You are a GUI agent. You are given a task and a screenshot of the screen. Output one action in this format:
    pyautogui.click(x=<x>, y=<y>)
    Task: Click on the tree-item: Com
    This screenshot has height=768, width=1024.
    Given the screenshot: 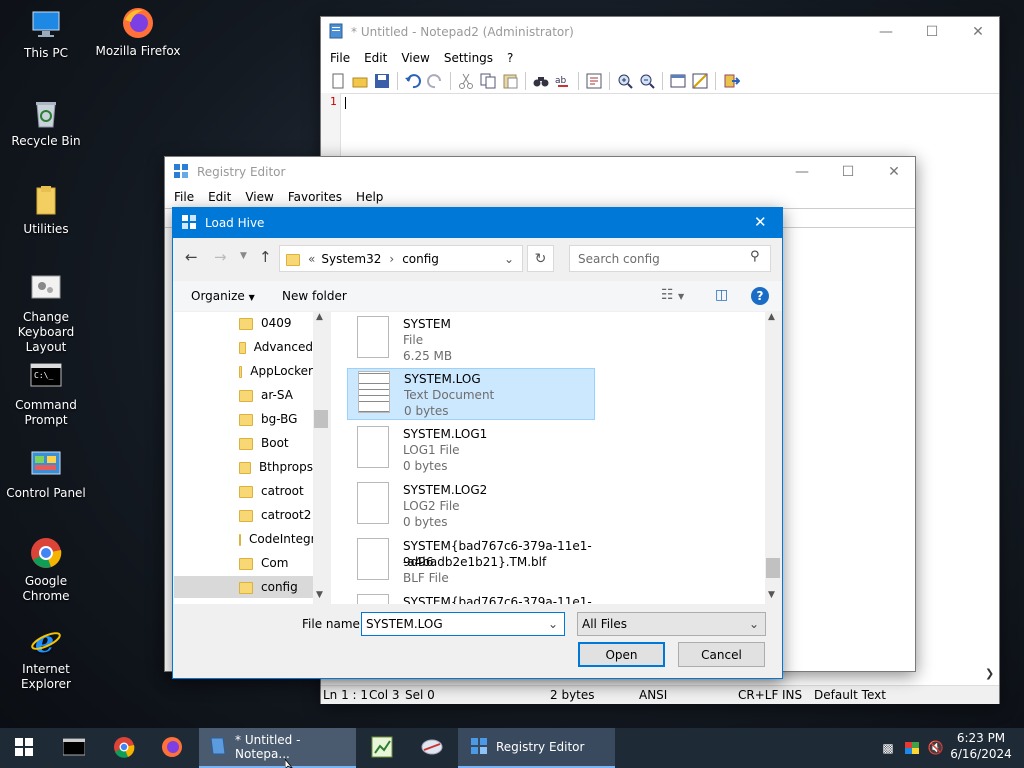 What is the action you would take?
    pyautogui.click(x=243, y=563)
    